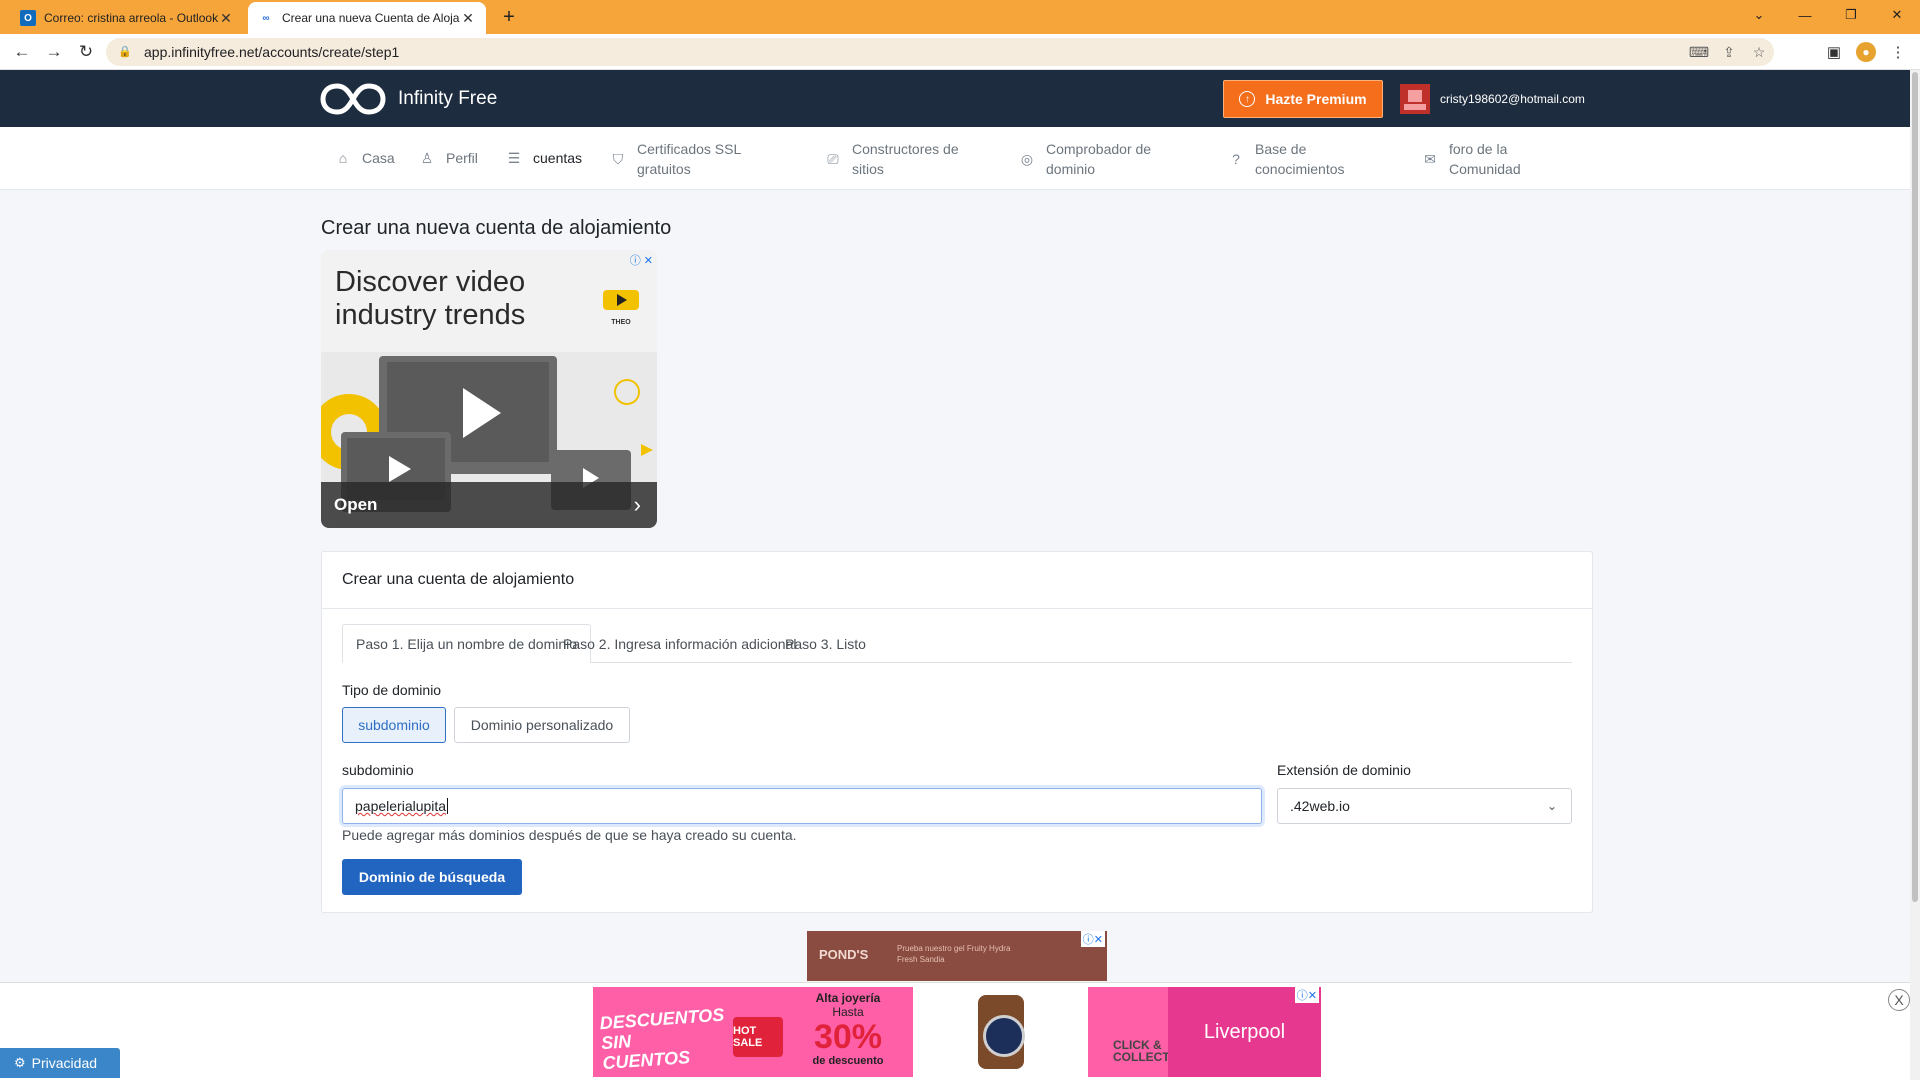 The height and width of the screenshot is (1080, 1920). Describe the element at coordinates (430, 298) in the screenshot. I see `ad-headline: Discover video industry trends` at that location.